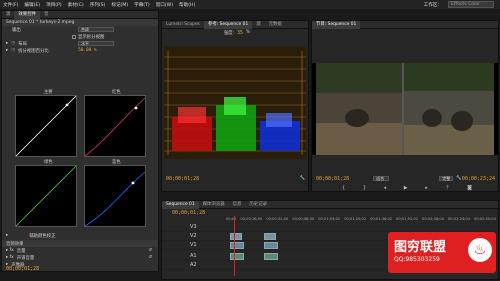  I want to click on show-split-label: 显示拆分视图, so click(91, 37).